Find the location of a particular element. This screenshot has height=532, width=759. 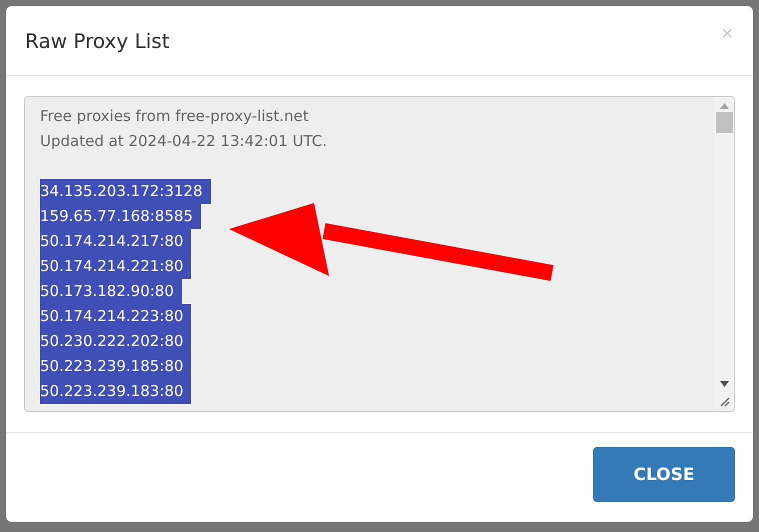

scroll-down-icon is located at coordinates (724, 384).